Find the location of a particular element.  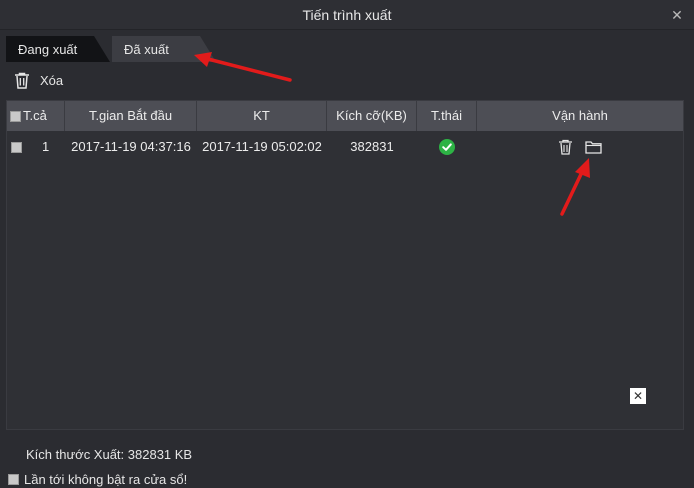

row-index: 1 is located at coordinates (46, 146).